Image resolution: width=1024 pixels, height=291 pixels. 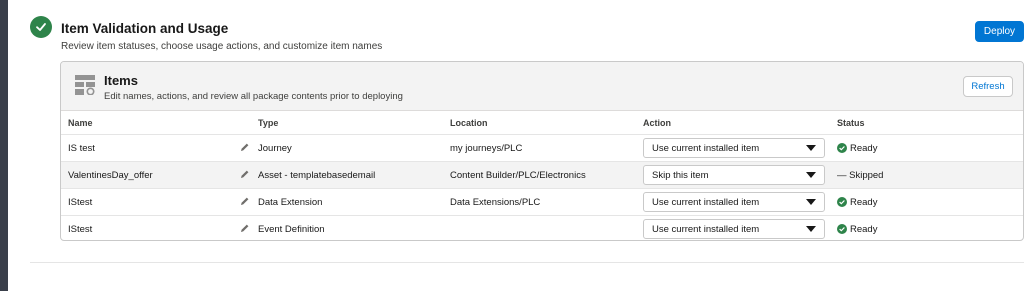 What do you see at coordinates (518, 175) in the screenshot?
I see `item-location: Content Builder/PLC/Electronics` at bounding box center [518, 175].